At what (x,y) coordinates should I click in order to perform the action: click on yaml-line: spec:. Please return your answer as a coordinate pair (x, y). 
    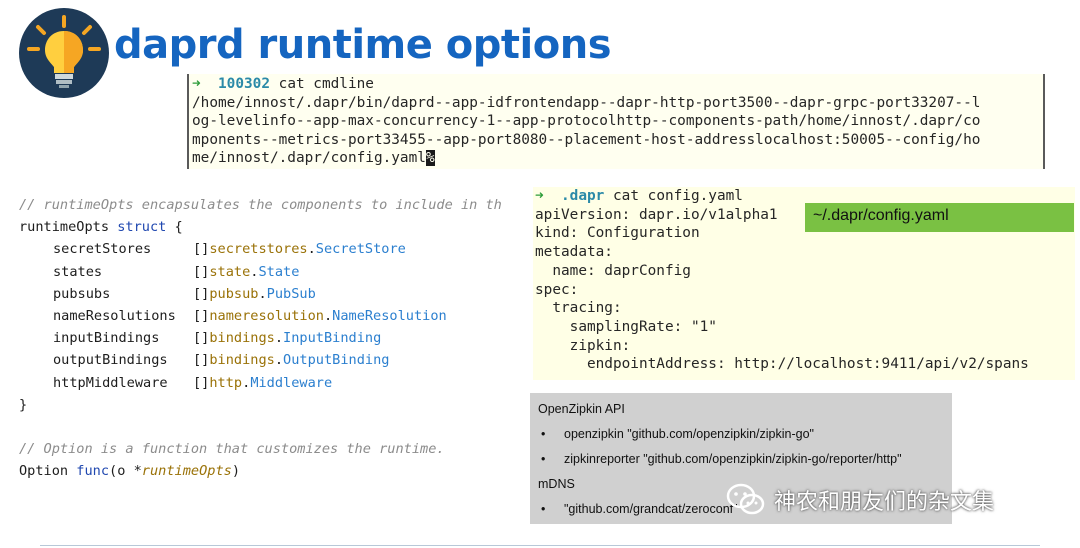
    Looking at the image, I should click on (557, 289).